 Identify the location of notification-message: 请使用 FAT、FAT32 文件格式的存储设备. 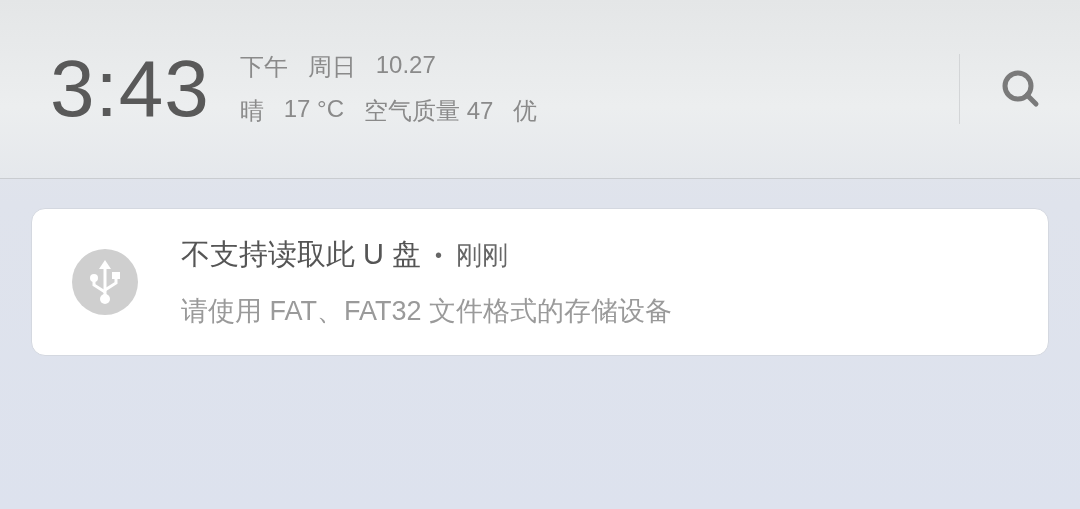
(427, 311).